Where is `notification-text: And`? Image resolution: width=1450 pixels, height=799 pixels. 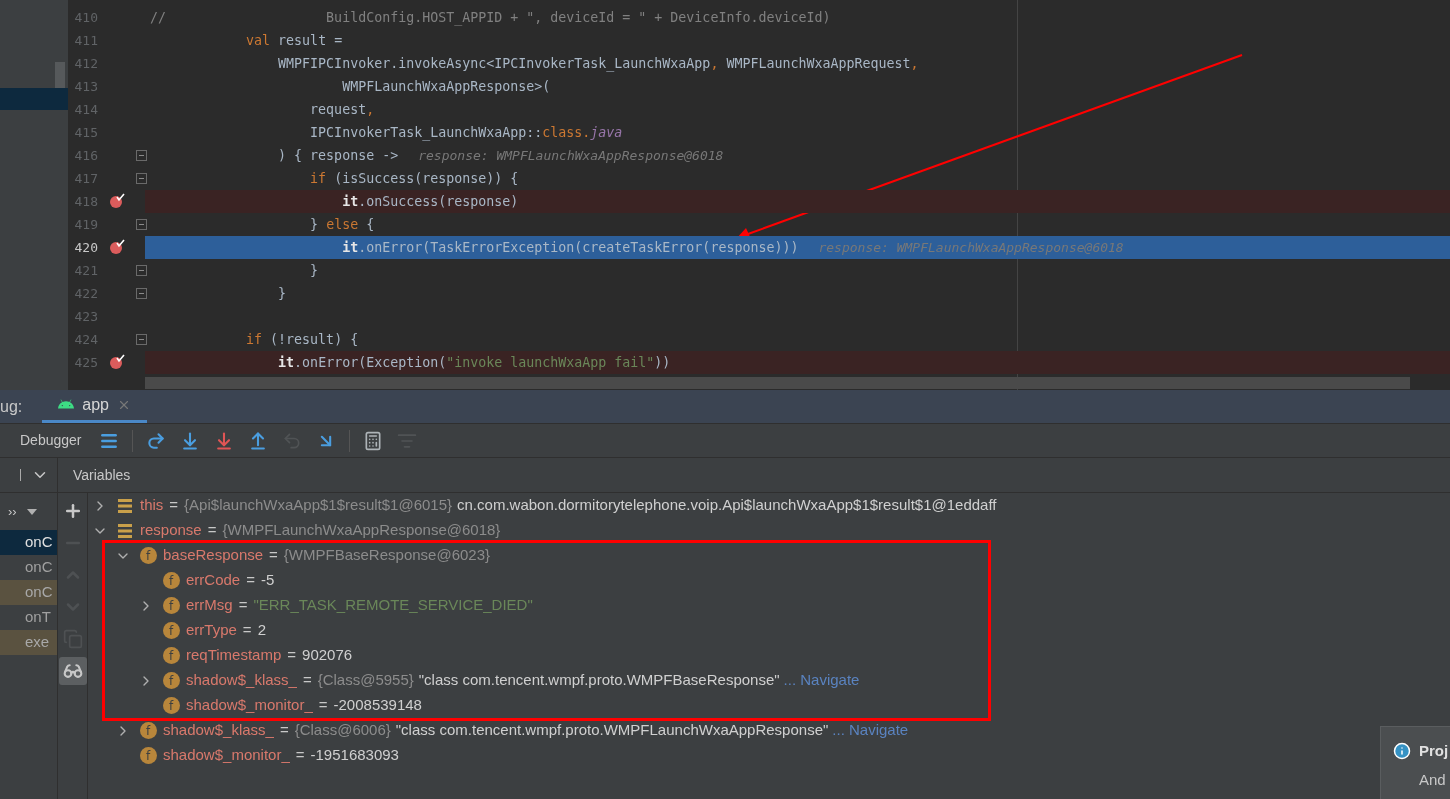
notification-text: And is located at coordinates (1433, 779).